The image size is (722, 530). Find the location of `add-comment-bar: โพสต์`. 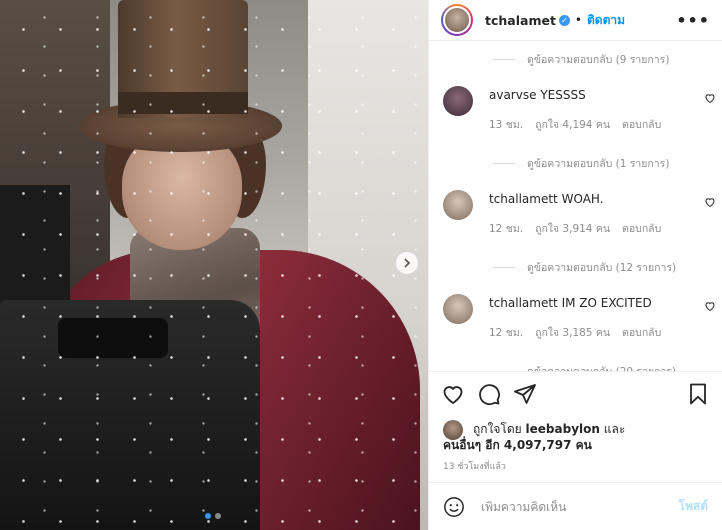

add-comment-bar: โพสต์ is located at coordinates (575, 506).